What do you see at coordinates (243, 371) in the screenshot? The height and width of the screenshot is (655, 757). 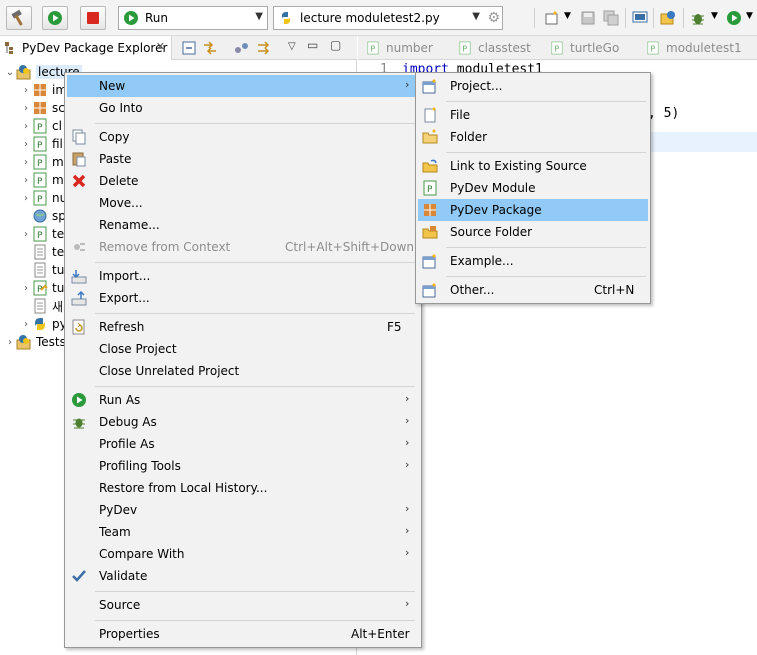 I see `menu-item-close-unrelated-project: Close Unrelated Project` at bounding box center [243, 371].